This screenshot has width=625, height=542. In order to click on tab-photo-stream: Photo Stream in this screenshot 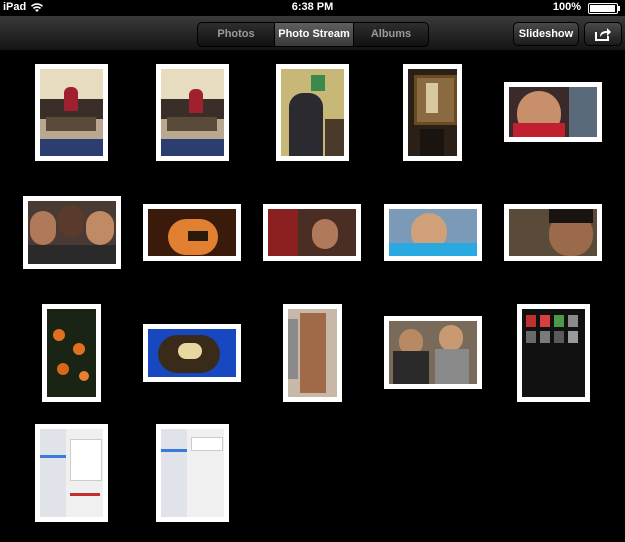, I will do `click(314, 34)`.